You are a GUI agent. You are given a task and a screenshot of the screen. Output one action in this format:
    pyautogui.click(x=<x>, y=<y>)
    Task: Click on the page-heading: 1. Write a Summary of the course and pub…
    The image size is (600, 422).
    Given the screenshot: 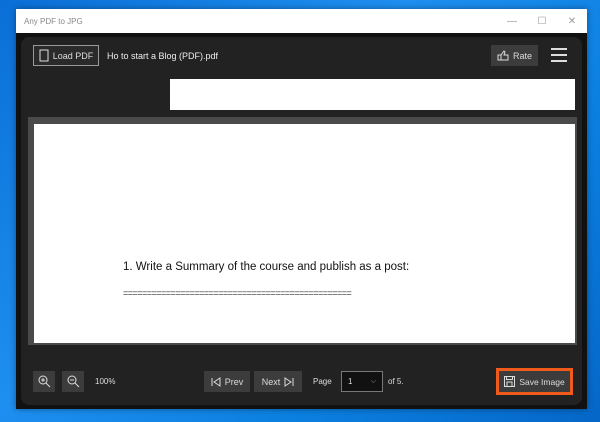 What is the action you would take?
    pyautogui.click(x=266, y=267)
    